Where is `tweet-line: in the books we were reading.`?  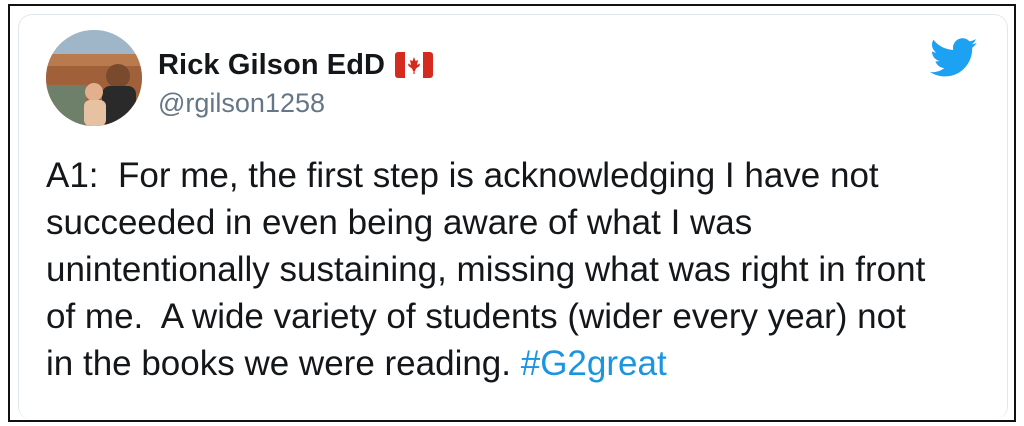 tweet-line: in the books we were reading. is located at coordinates (283, 363).